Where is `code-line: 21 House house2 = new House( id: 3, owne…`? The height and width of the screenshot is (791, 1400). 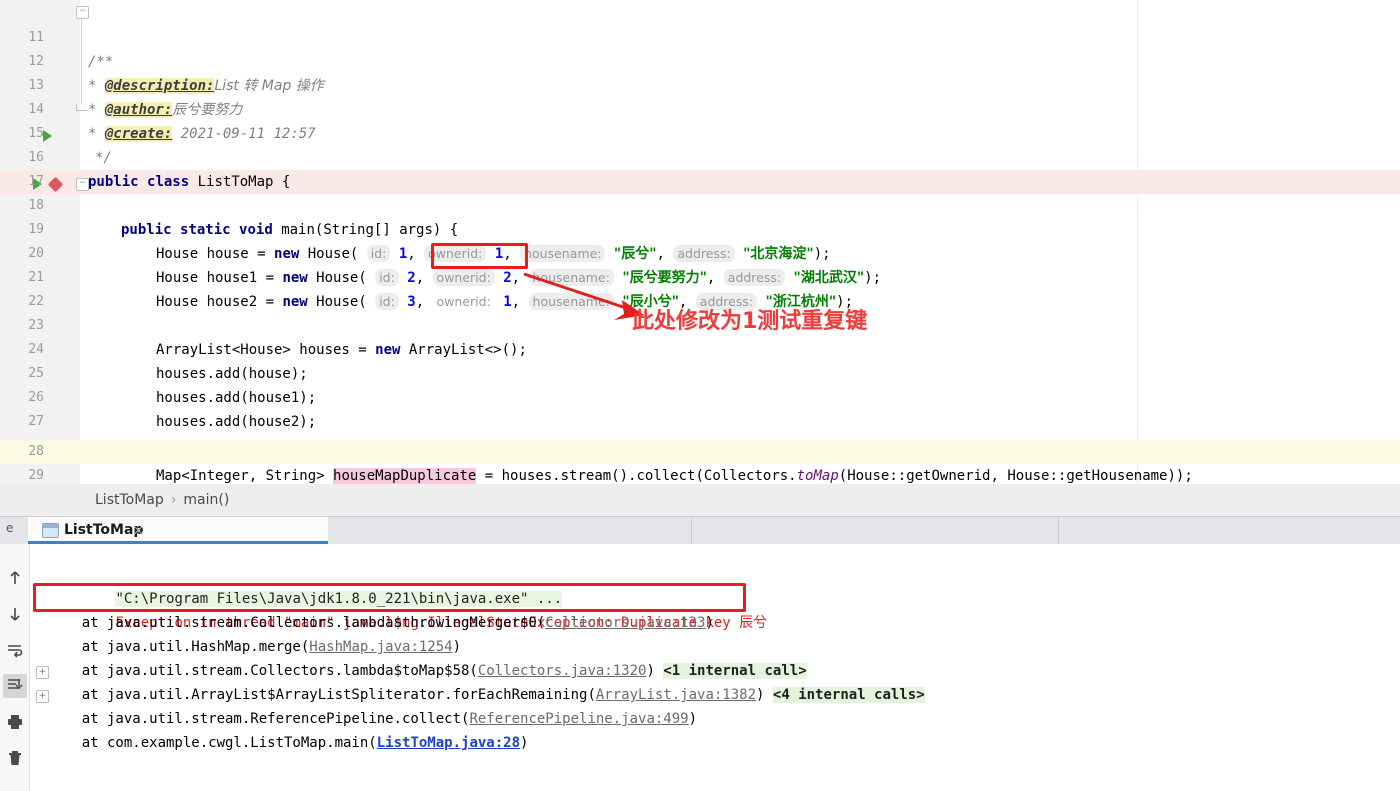
code-line: 21 House house2 = new House( id: 3, owne… is located at coordinates (700, 276).